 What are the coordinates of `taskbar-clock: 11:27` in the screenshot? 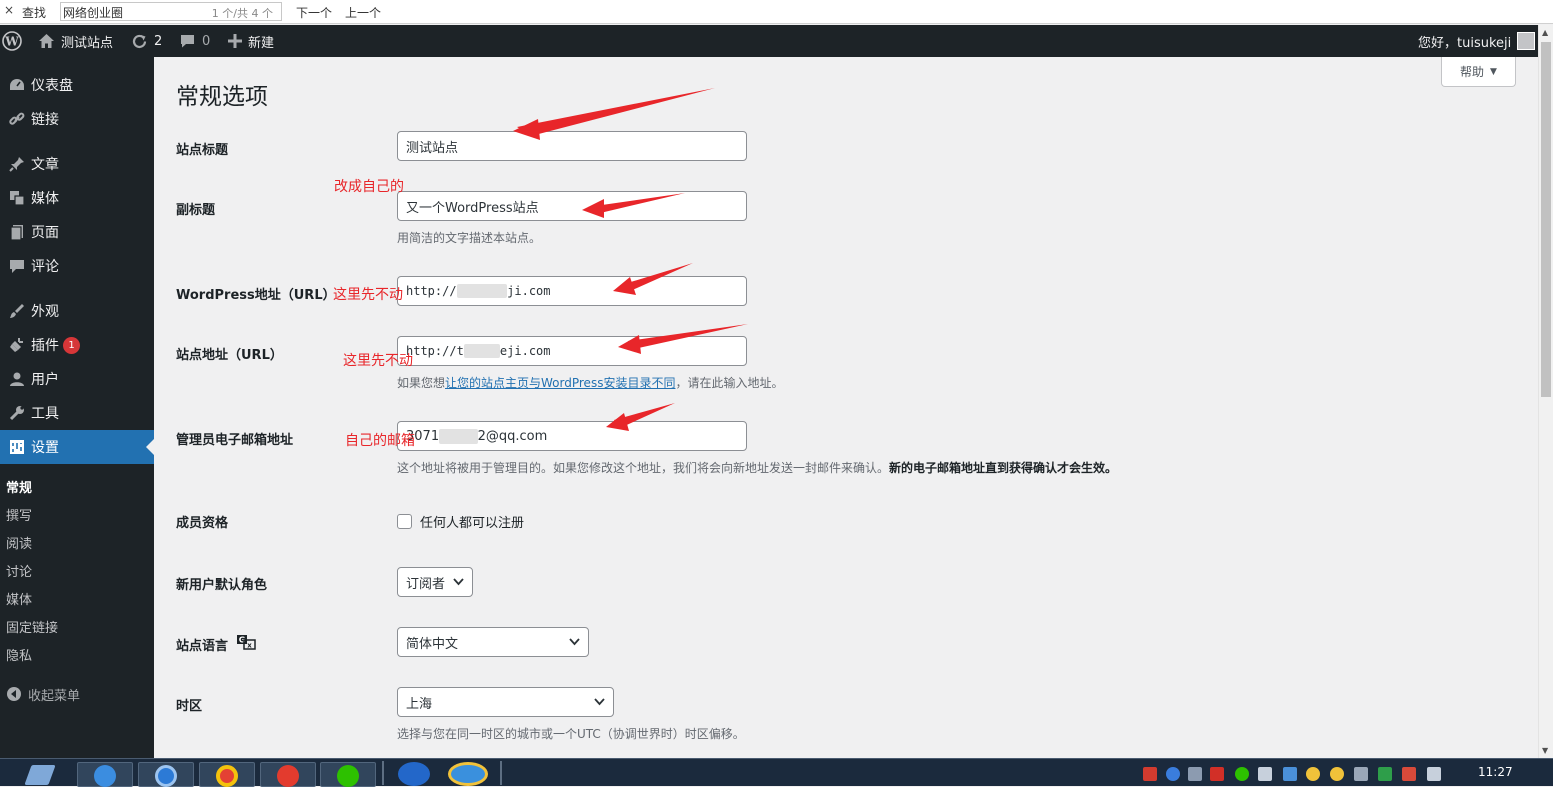 It's located at (1495, 772).